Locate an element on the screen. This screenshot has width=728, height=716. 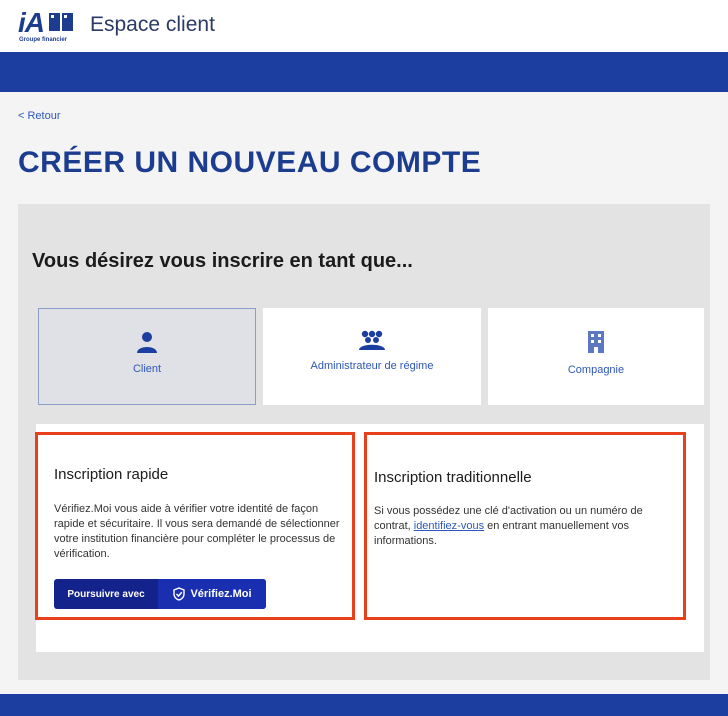
option-plan-administrator: Administrateur de régime is located at coordinates (372, 356).